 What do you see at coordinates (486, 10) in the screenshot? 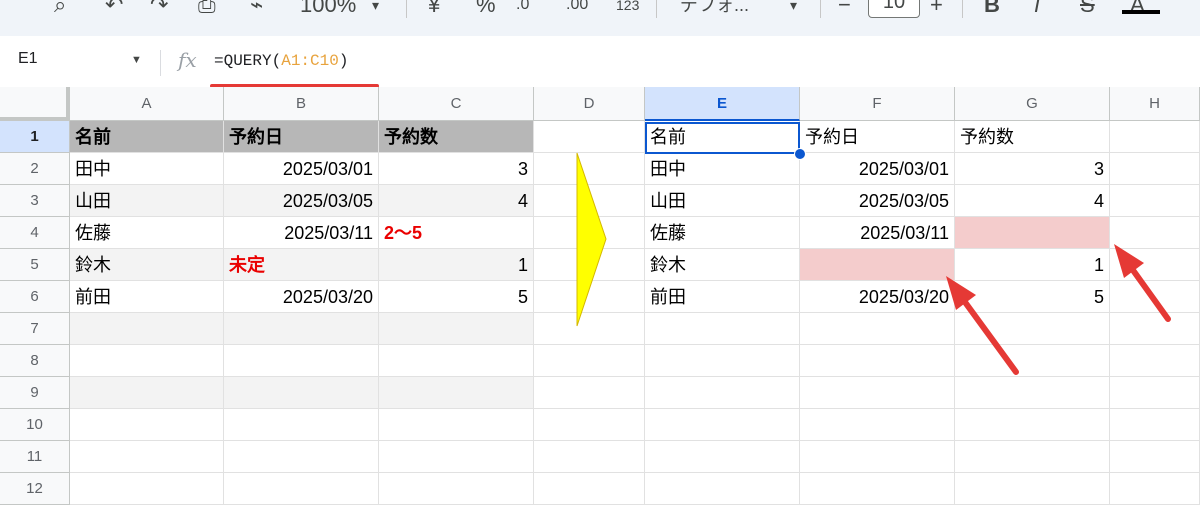
I see `percent-button: %` at bounding box center [486, 10].